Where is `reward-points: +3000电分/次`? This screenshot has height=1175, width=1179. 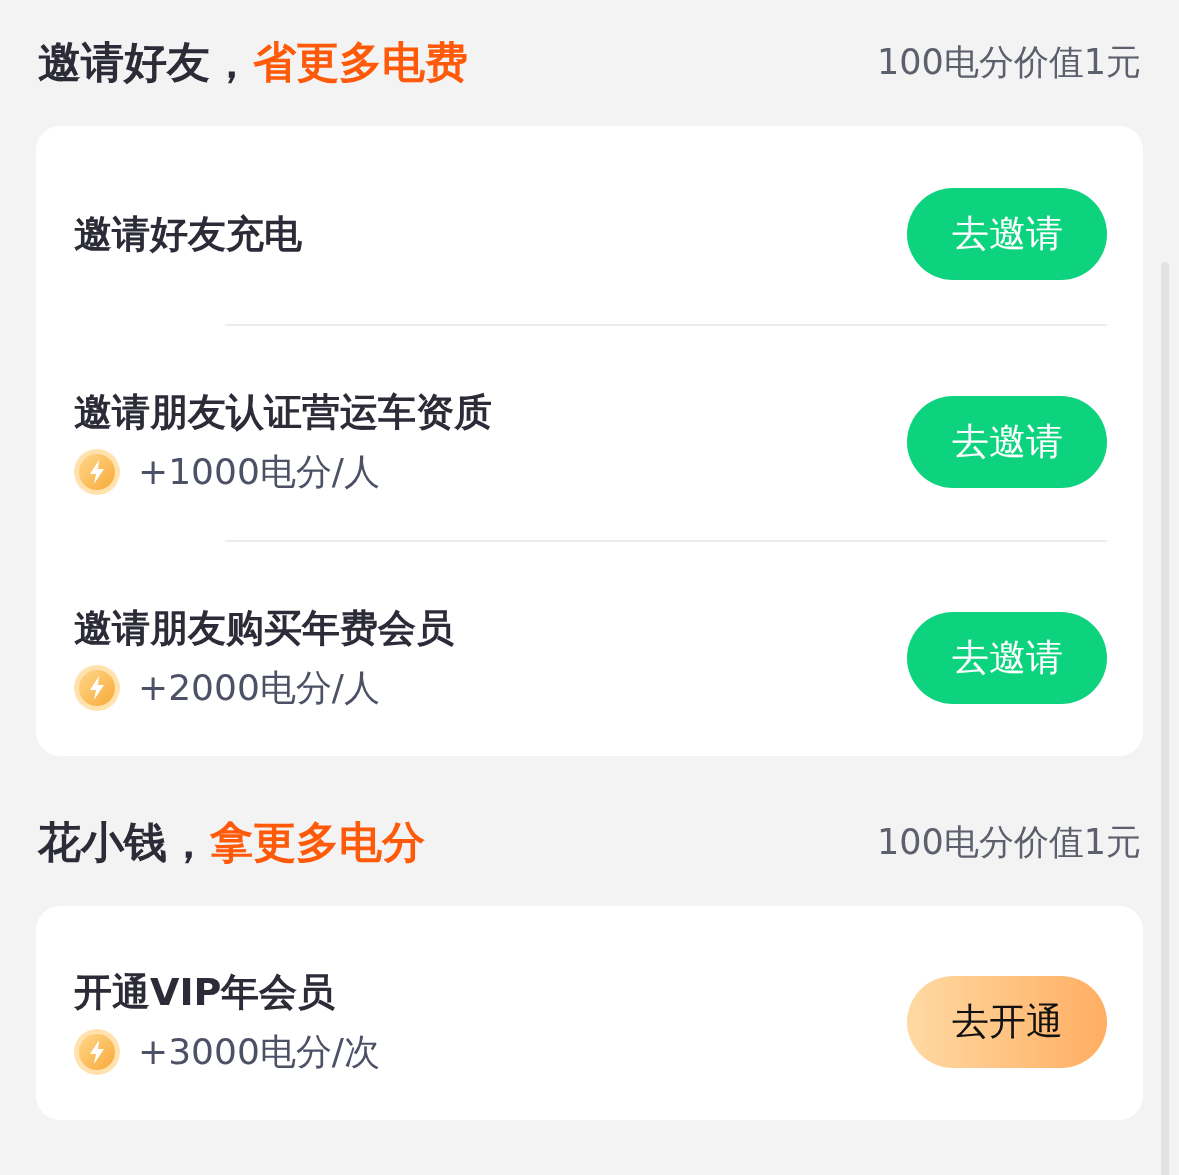
reward-points: +3000电分/次 is located at coordinates (259, 1052).